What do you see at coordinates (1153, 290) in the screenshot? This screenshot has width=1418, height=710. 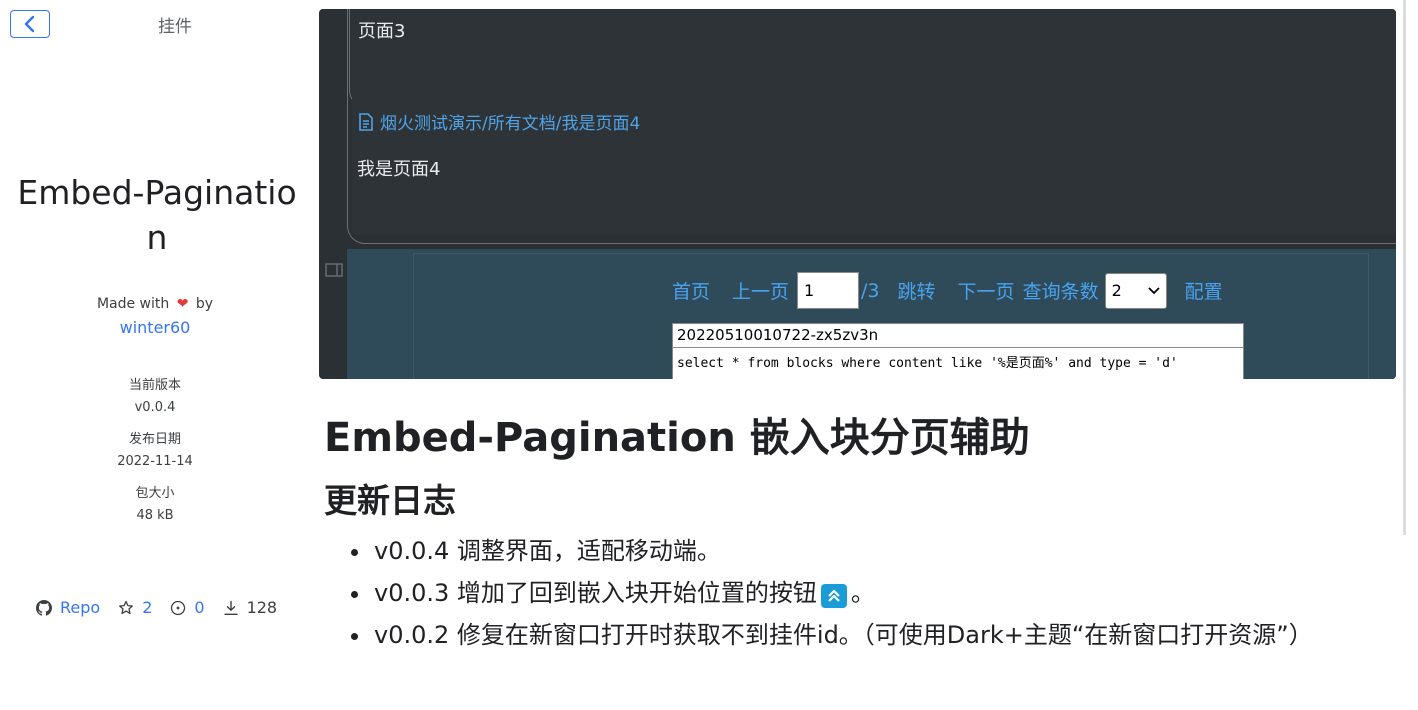 I see `chevron-down-icon` at bounding box center [1153, 290].